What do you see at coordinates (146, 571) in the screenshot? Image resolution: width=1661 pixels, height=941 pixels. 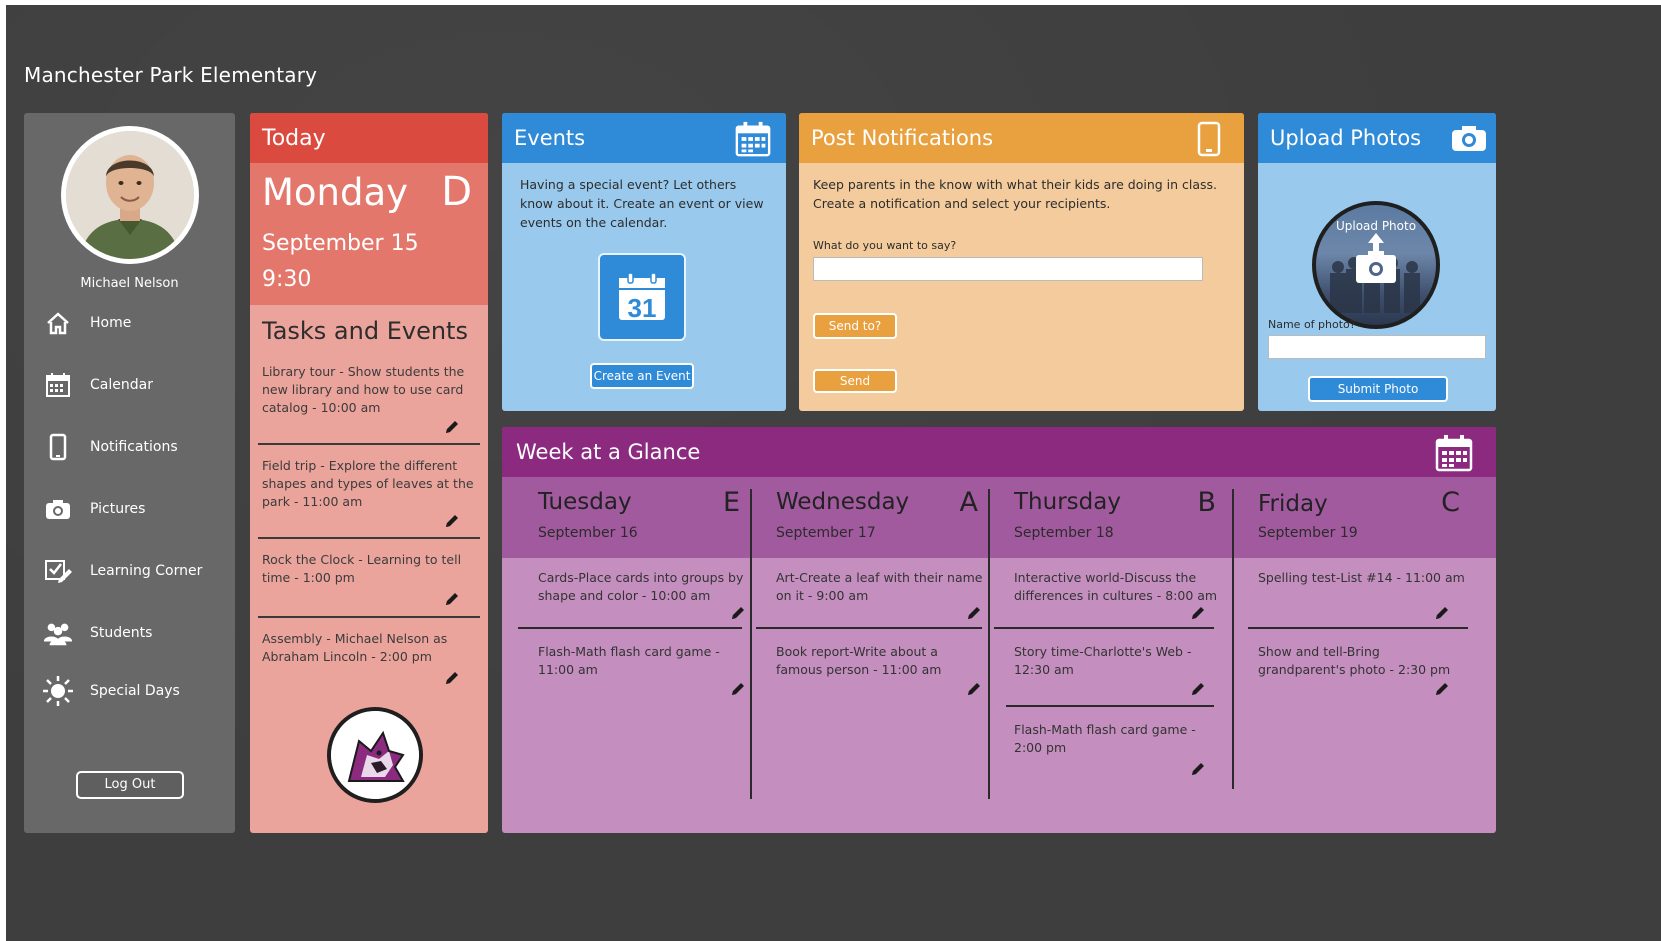 I see `sidebar-item-label: Learning Corner` at bounding box center [146, 571].